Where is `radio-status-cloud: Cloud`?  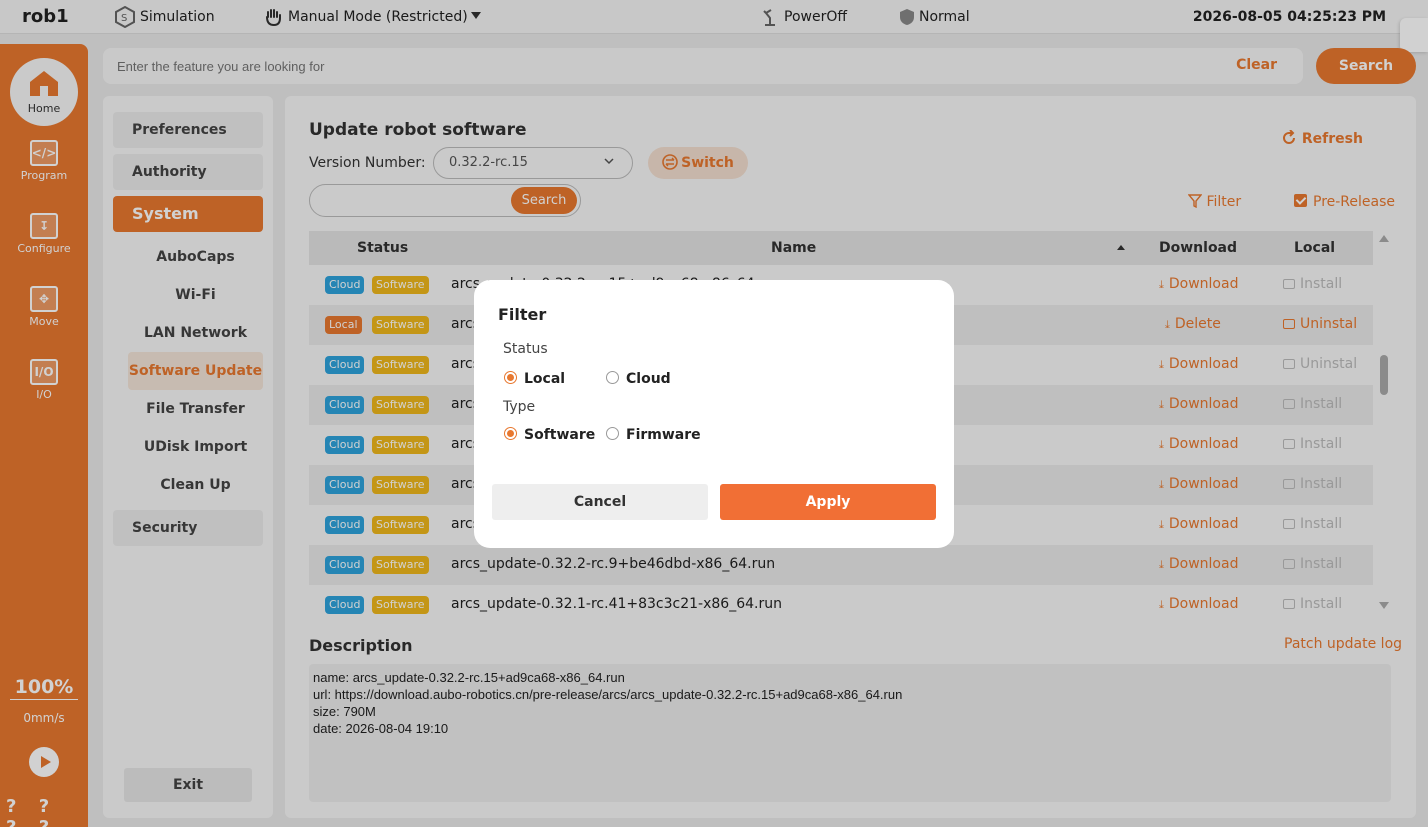
radio-status-cloud: Cloud is located at coordinates (638, 379).